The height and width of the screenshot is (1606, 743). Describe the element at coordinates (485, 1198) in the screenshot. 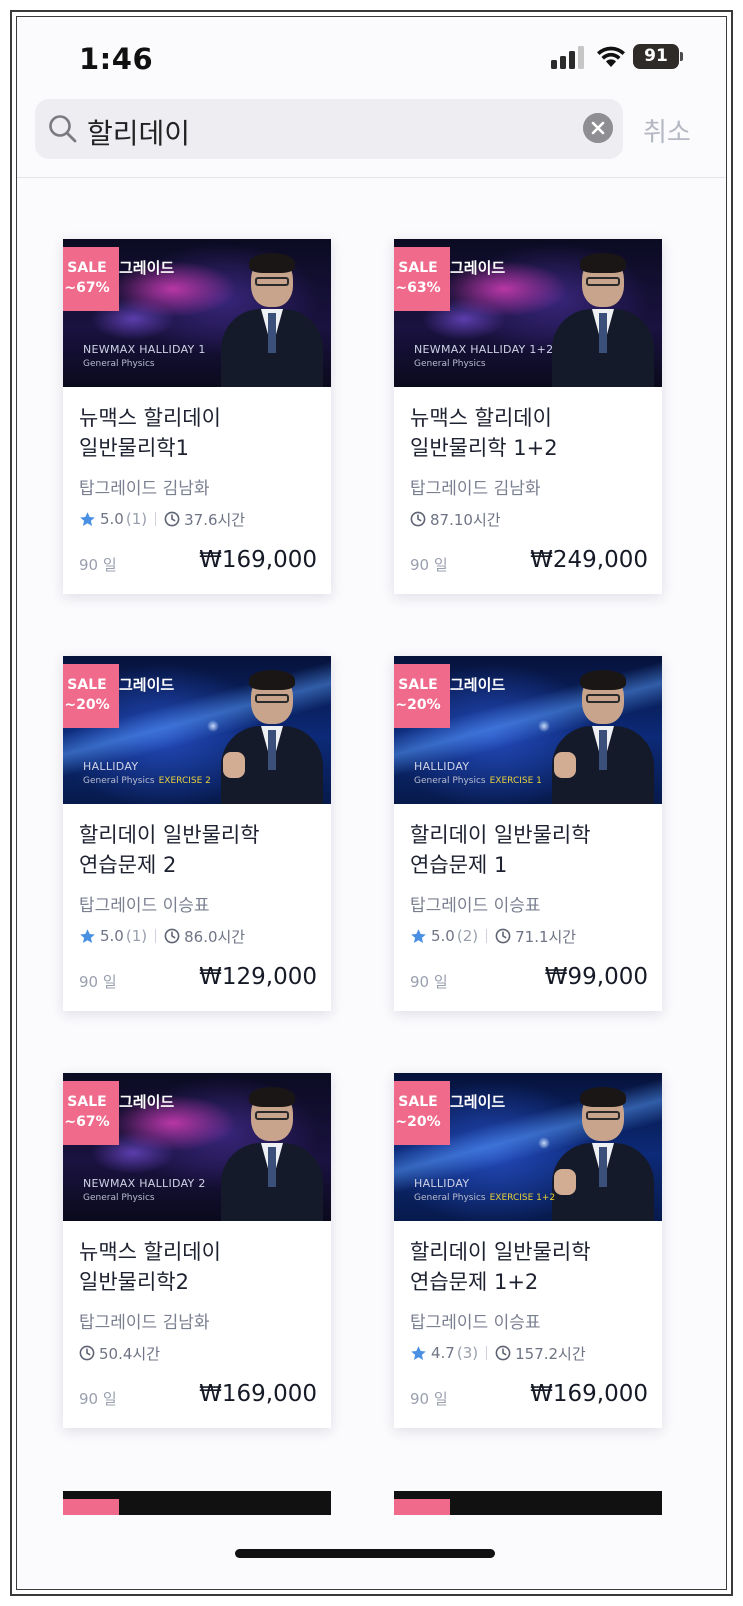

I see `thumbnail-course-subtitle: General Physics EXERCISE 1+2` at that location.